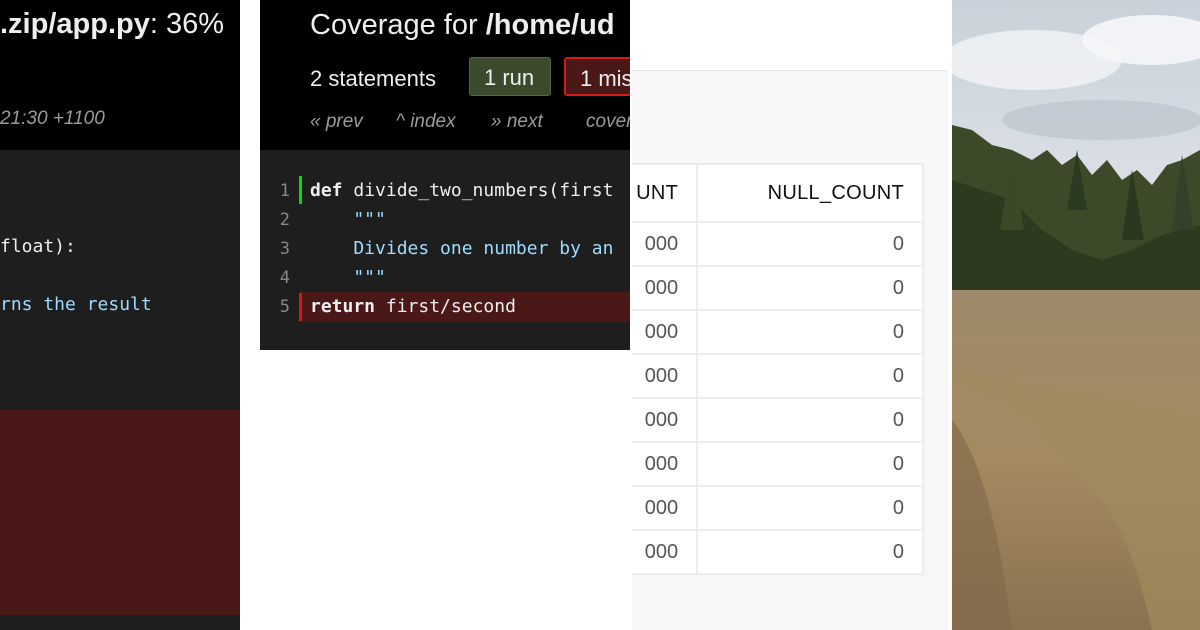  Describe the element at coordinates (445, 306) in the screenshot. I see `code-text: first/second` at that location.